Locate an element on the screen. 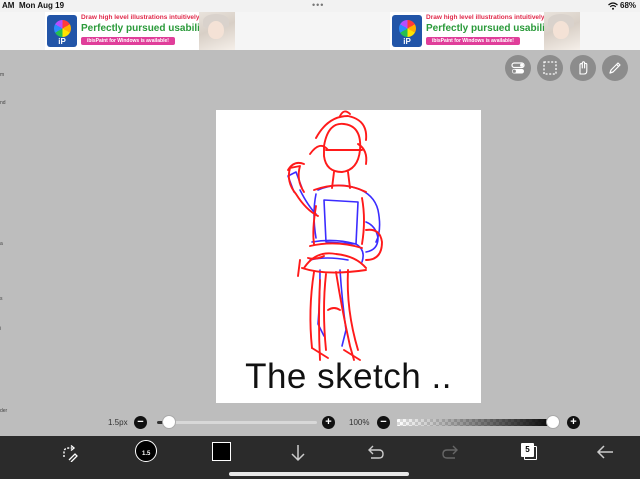  status-bar: AM Mon Aug 19 ••• 68% is located at coordinates (320, 6).